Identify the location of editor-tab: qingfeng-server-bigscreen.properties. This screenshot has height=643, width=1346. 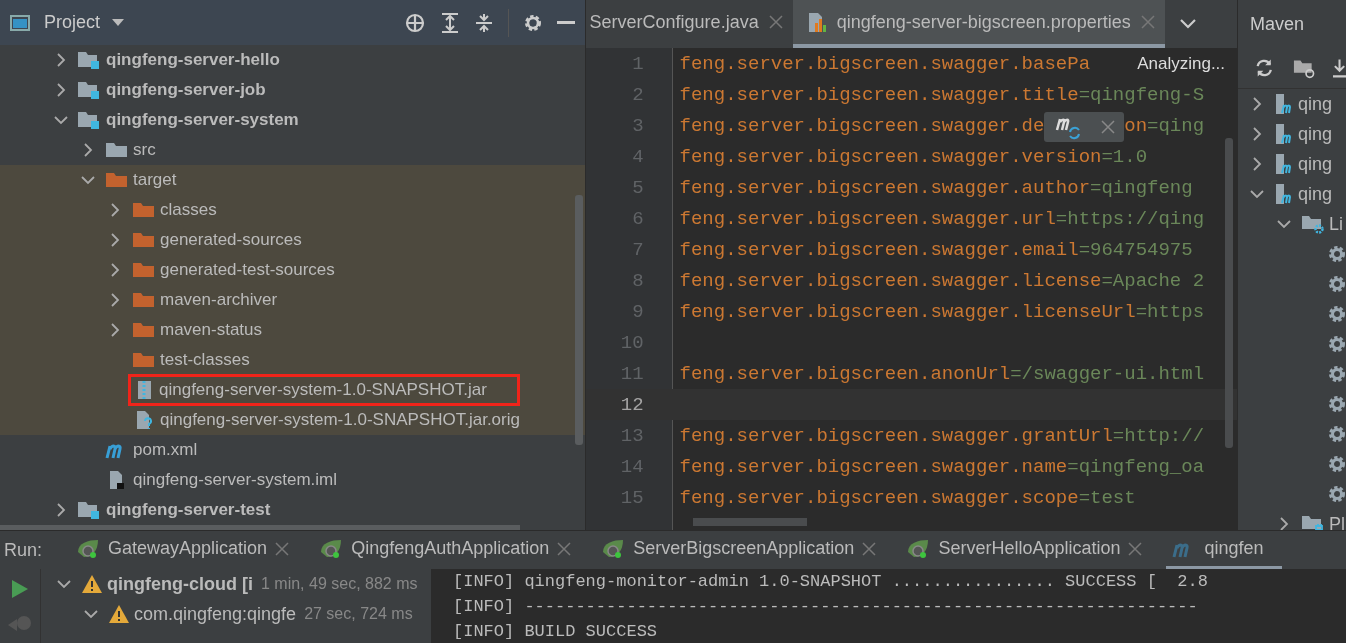
(978, 24).